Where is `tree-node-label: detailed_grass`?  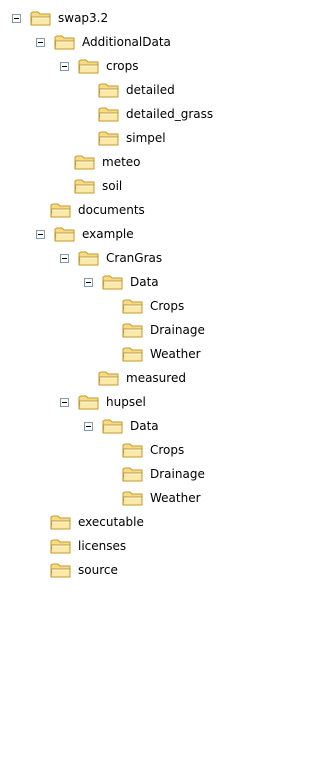
tree-node-label: detailed_grass is located at coordinates (170, 114).